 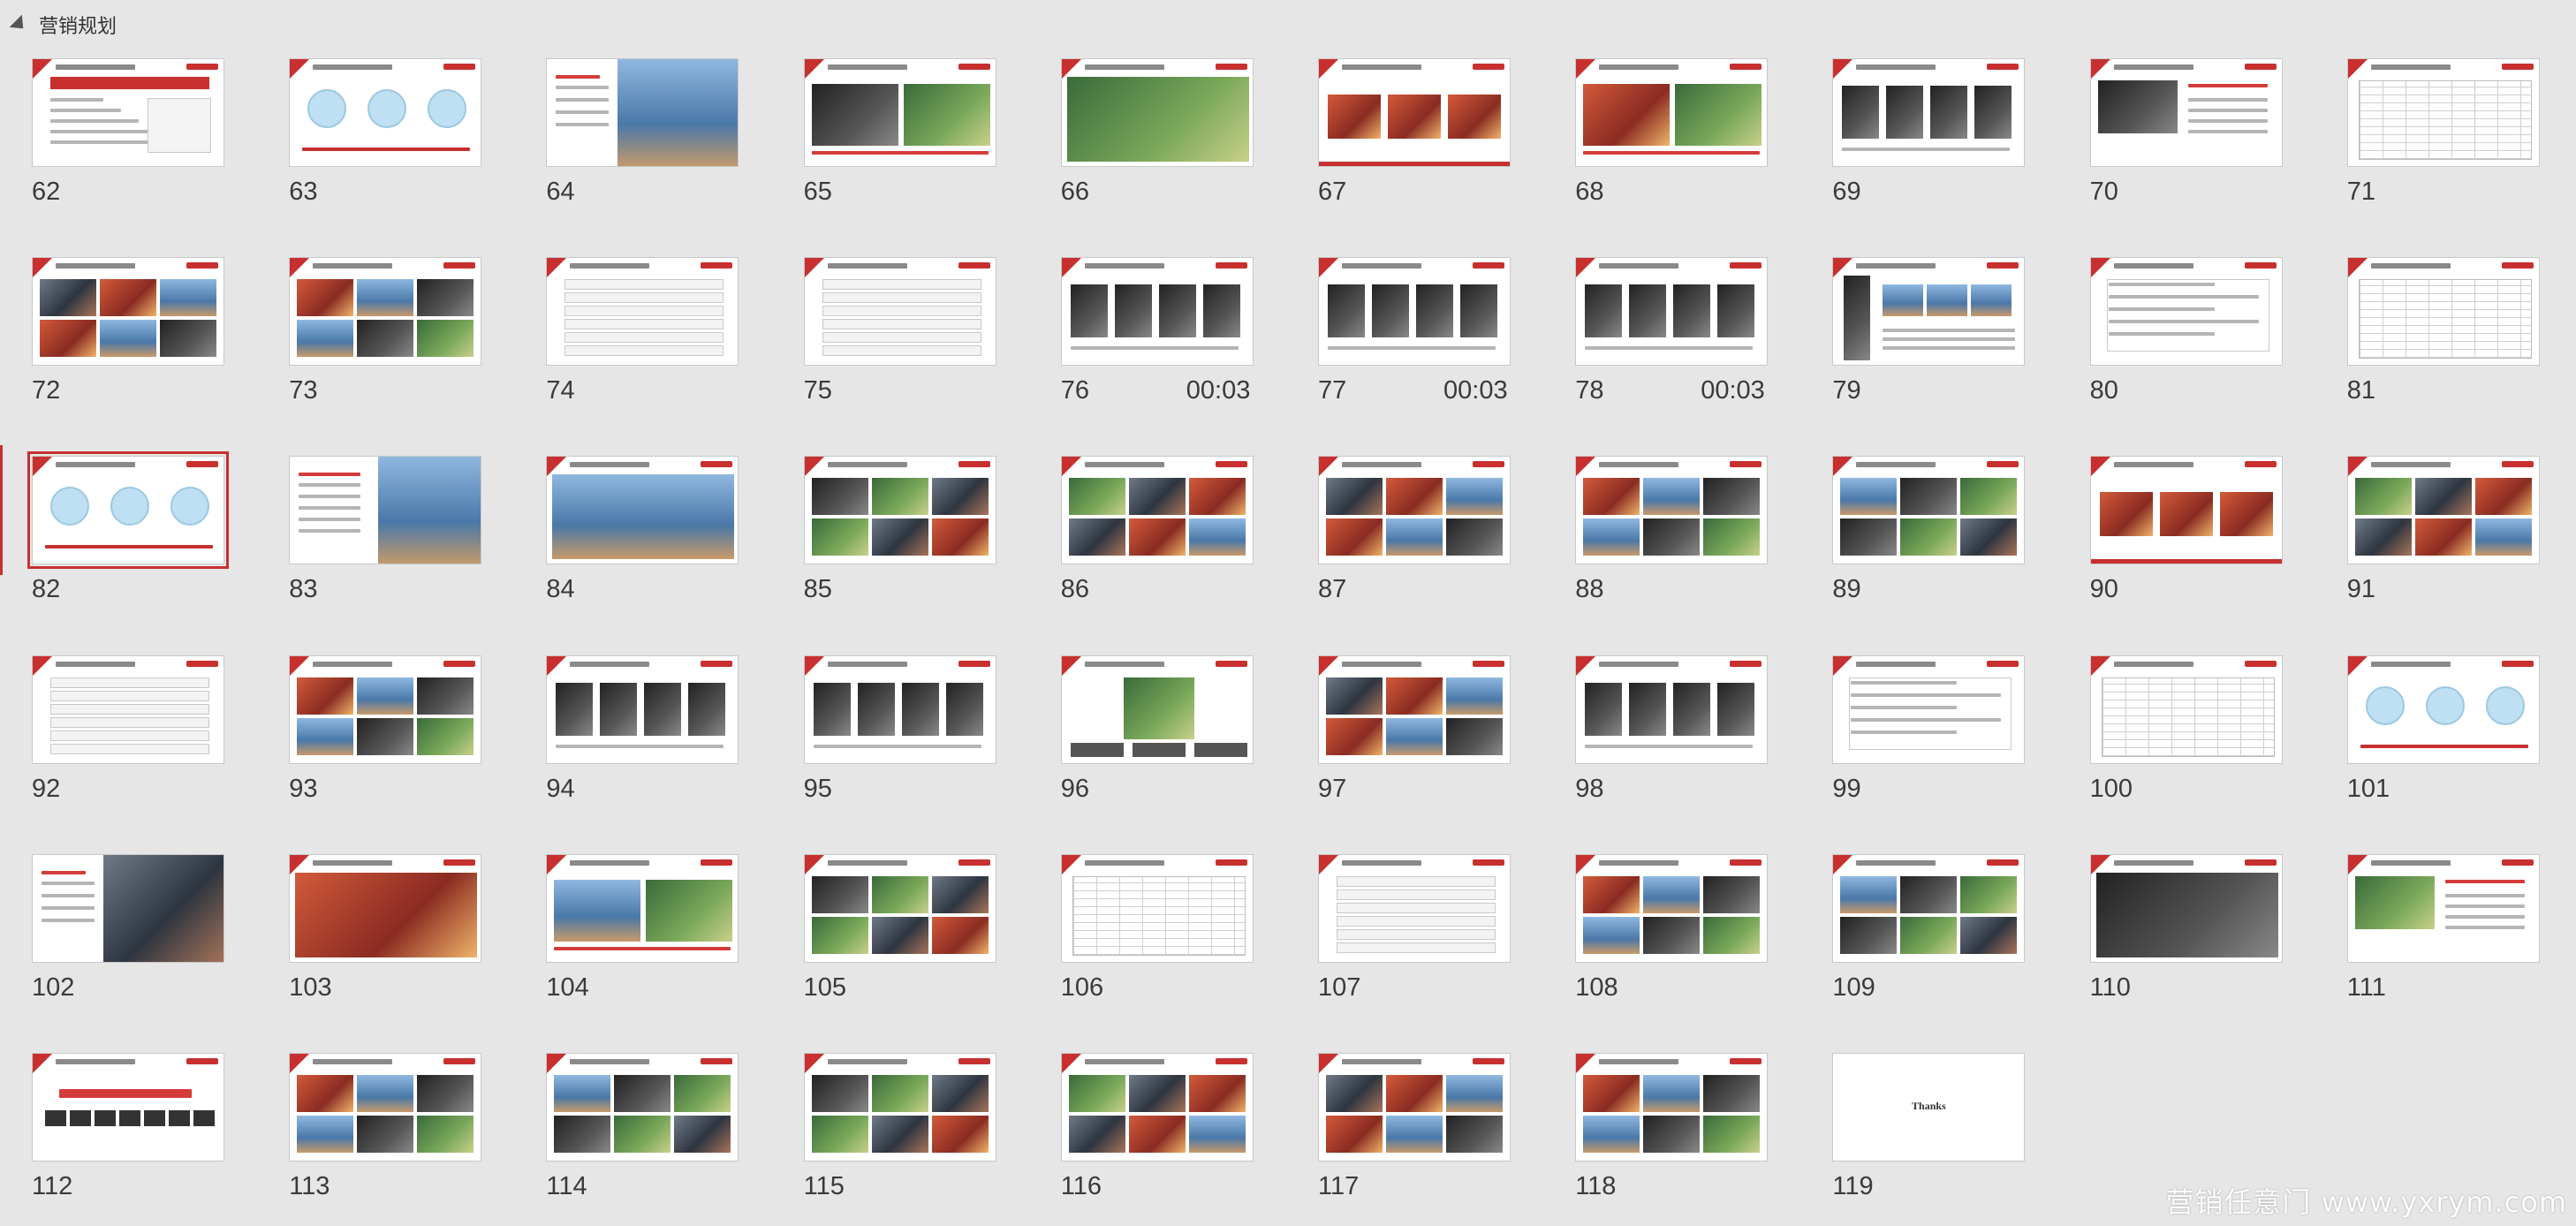 What do you see at coordinates (1333, 192) in the screenshot?
I see `slide-number: 67` at bounding box center [1333, 192].